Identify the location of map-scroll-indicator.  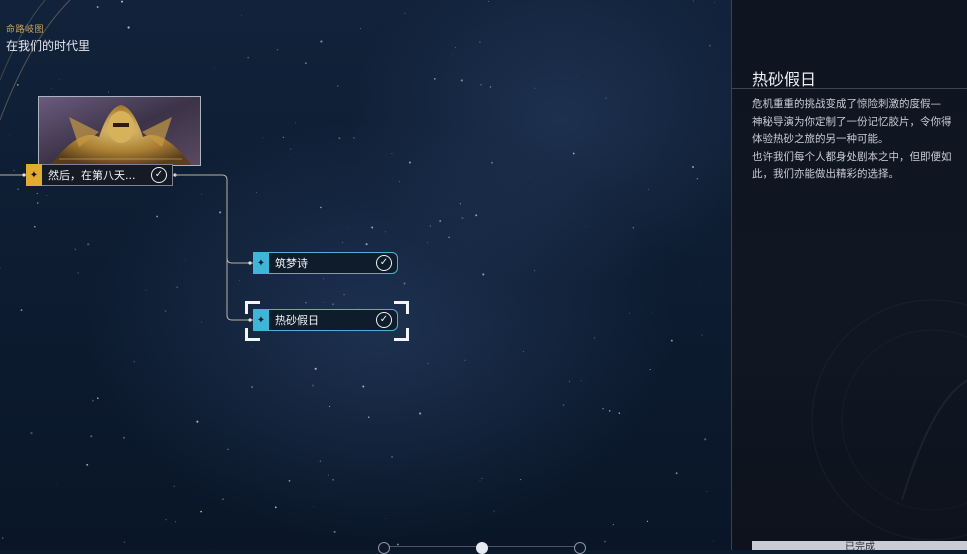
(484, 547).